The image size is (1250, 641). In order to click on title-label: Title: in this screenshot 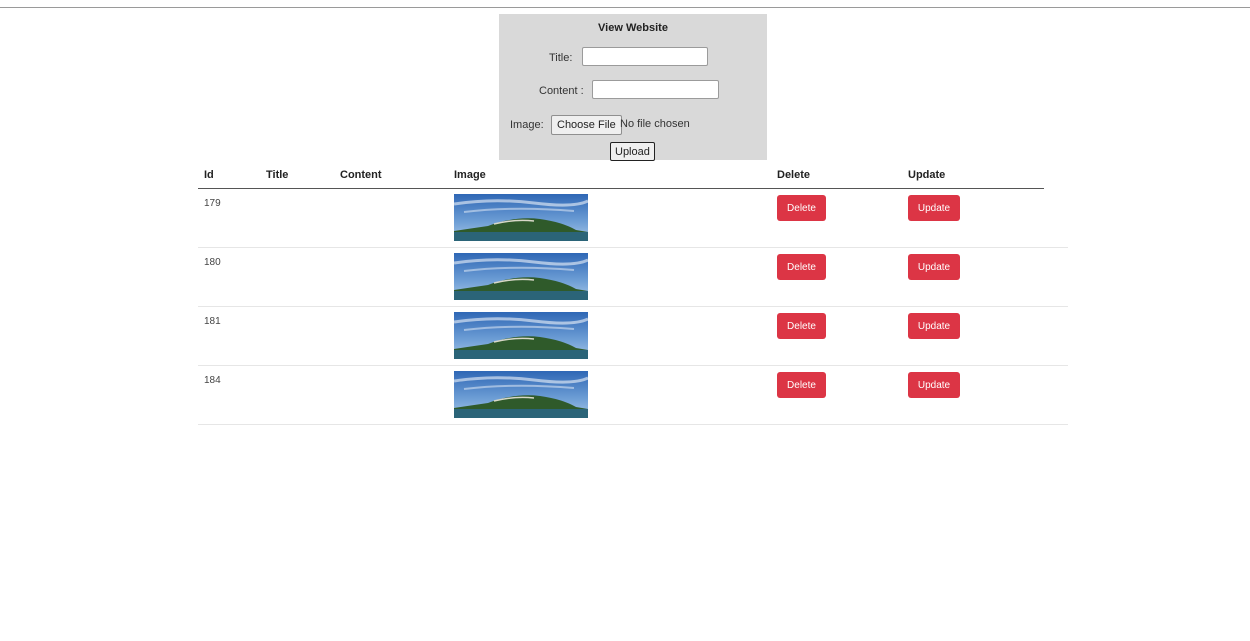, I will do `click(561, 58)`.